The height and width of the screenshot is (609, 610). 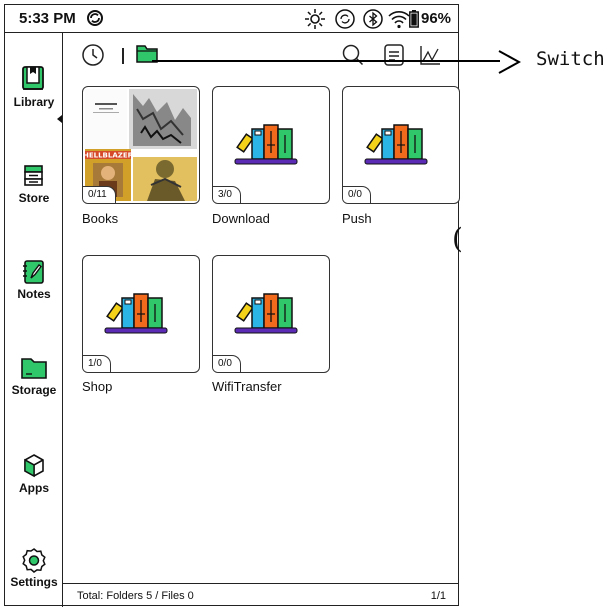 What do you see at coordinates (109, 156) in the screenshot?
I see `svg-text: HELLBLAZER` at bounding box center [109, 156].